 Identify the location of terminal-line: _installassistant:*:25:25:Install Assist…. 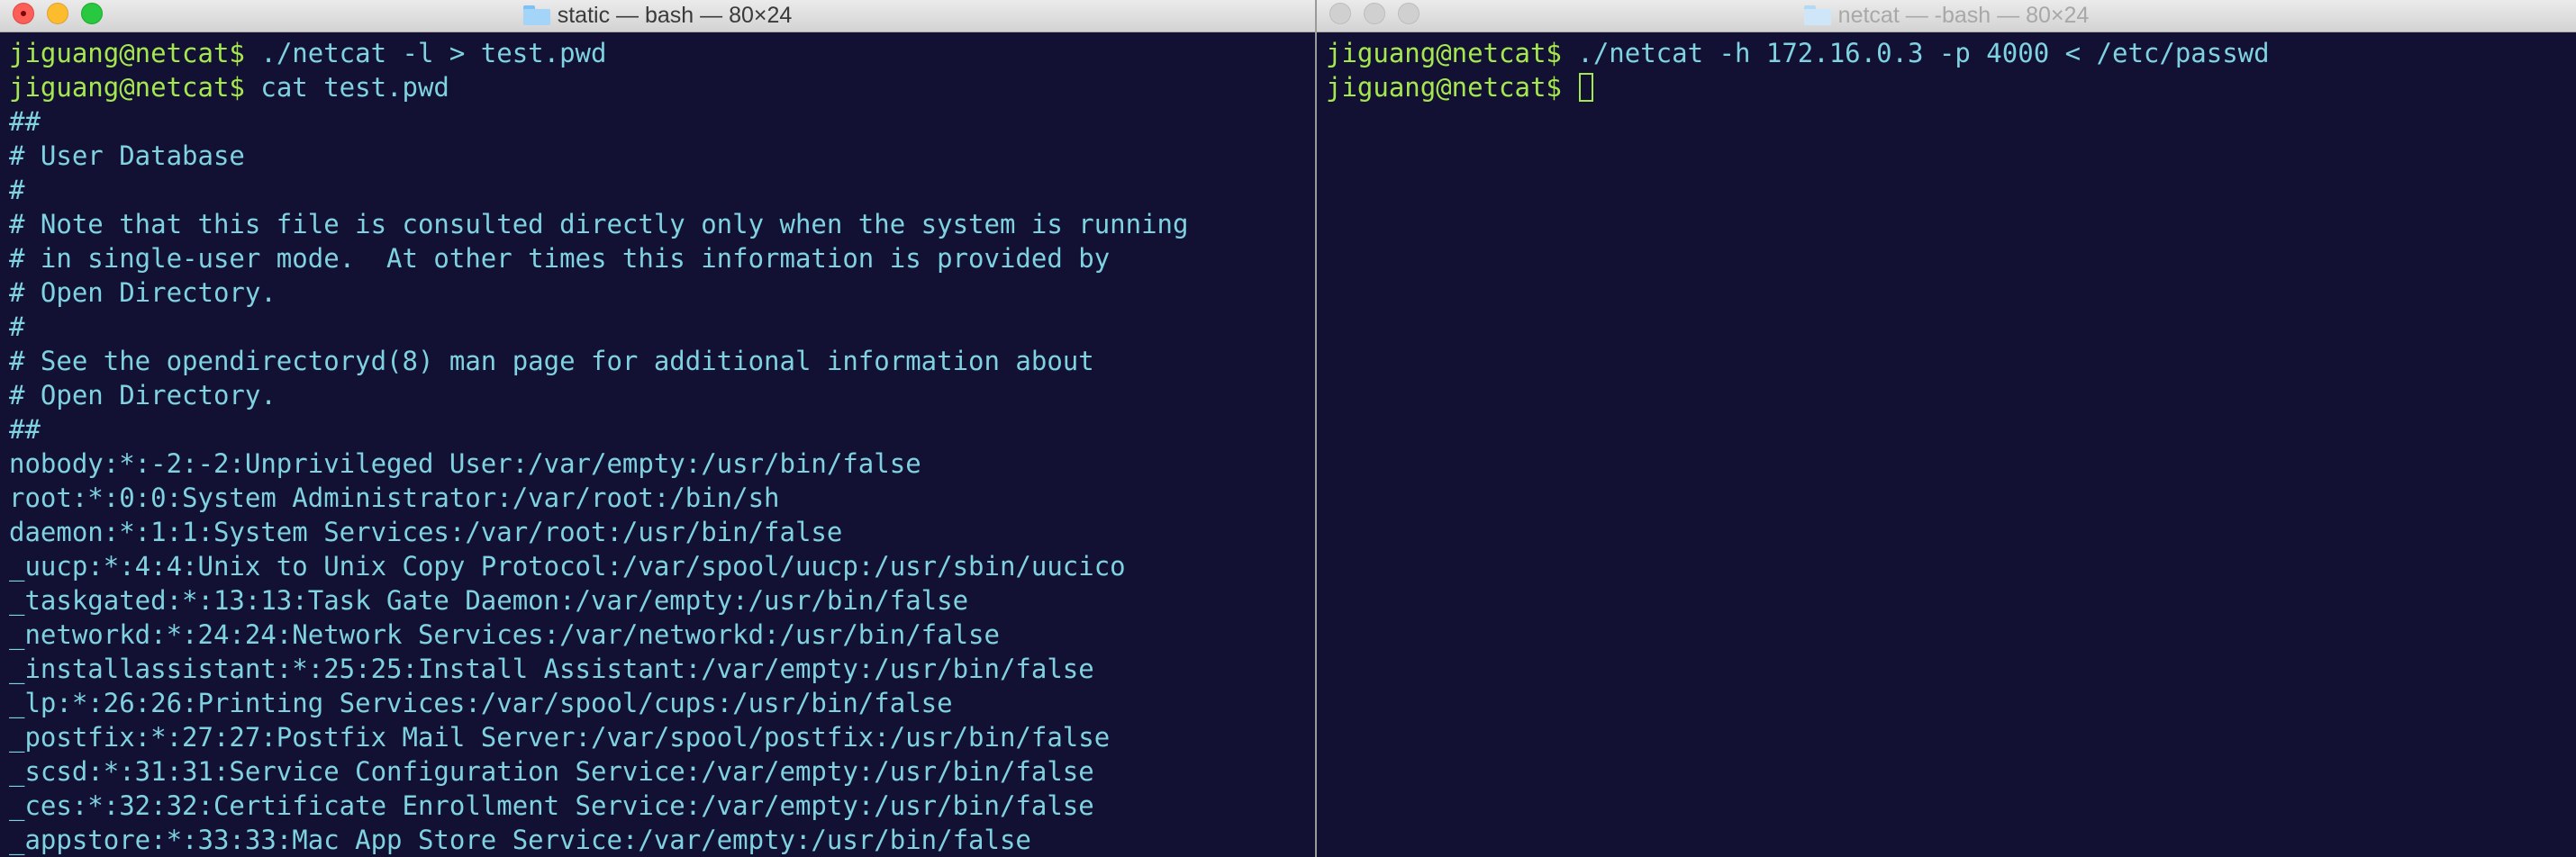
(662, 669).